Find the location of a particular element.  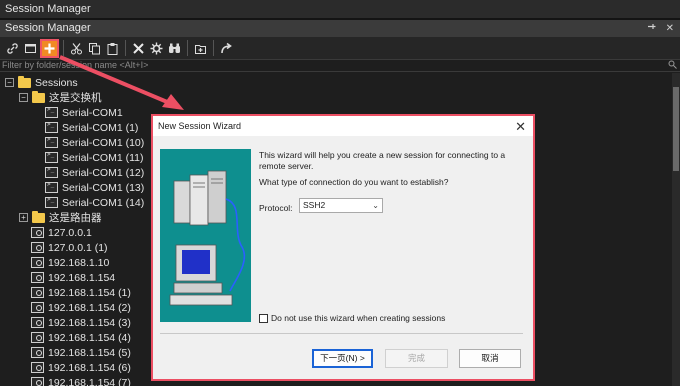

session-item: Serial-COM1 (1) is located at coordinates (91, 127).